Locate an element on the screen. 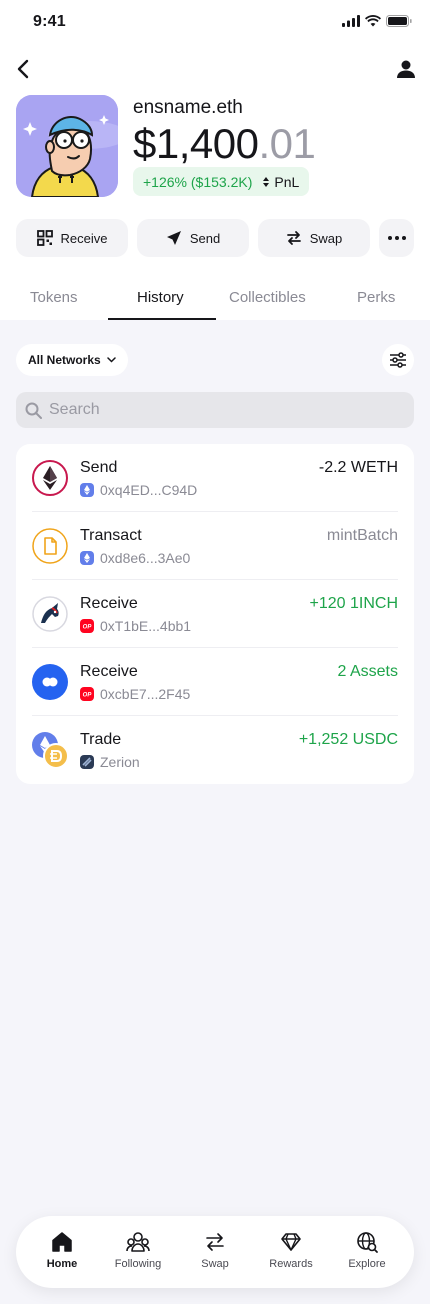  history-address: Zerion is located at coordinates (120, 762).